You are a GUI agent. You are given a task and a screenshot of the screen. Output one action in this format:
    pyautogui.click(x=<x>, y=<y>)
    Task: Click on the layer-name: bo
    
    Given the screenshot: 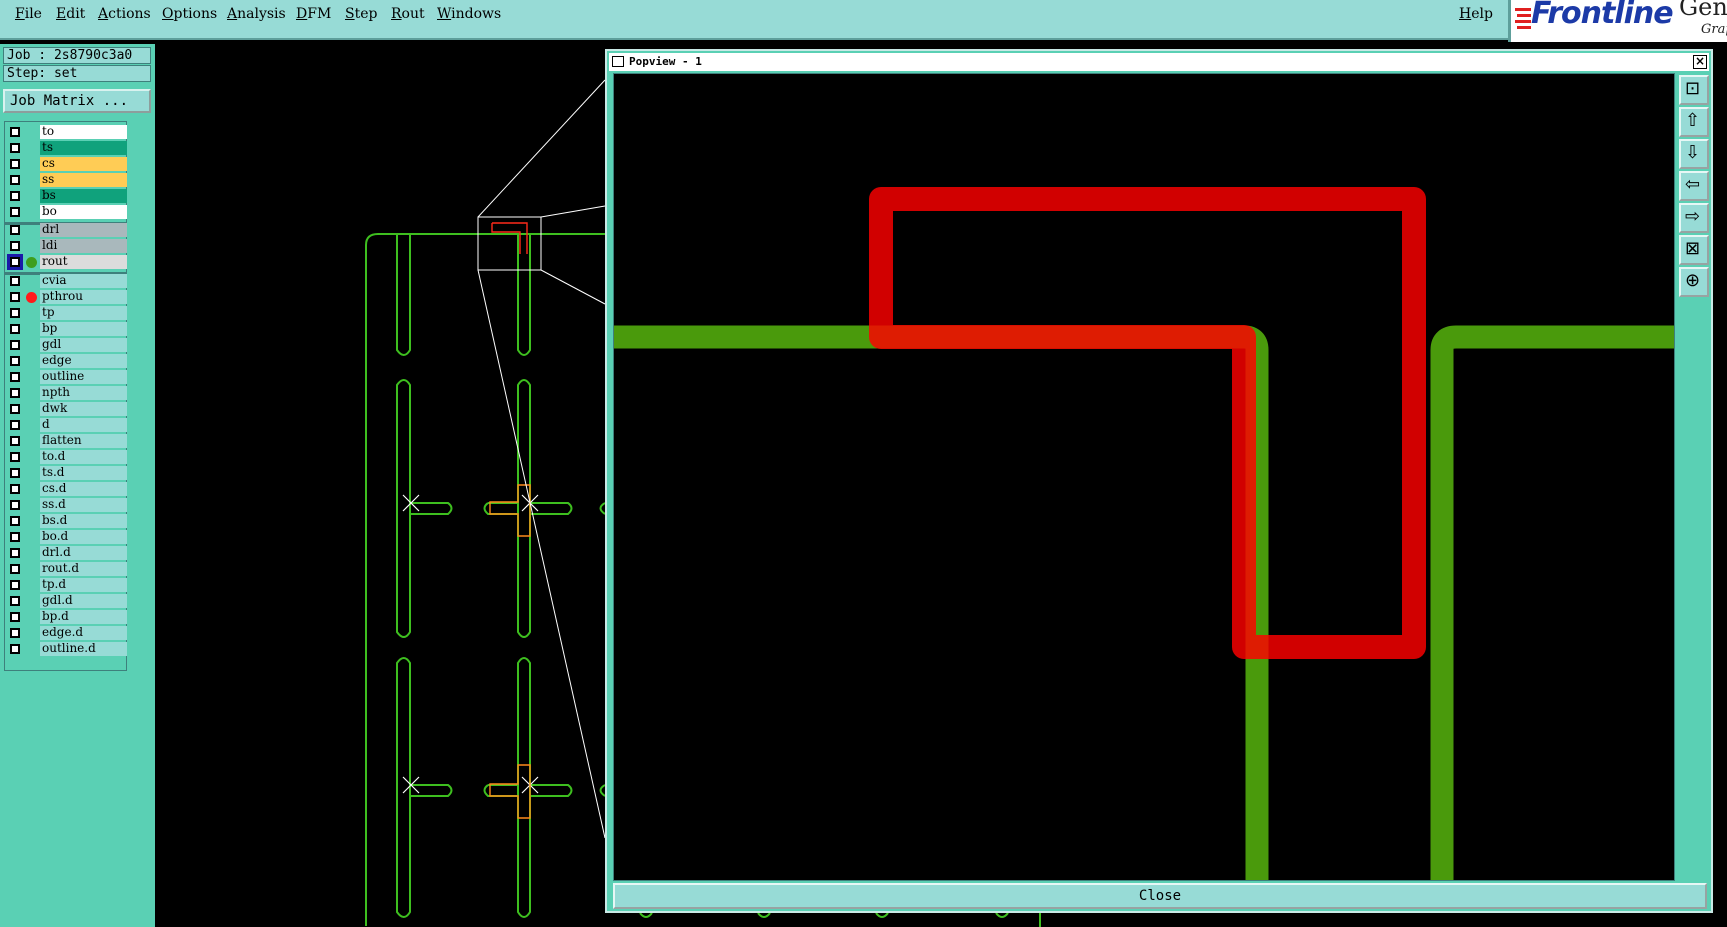 What is the action you would take?
    pyautogui.click(x=83, y=212)
    